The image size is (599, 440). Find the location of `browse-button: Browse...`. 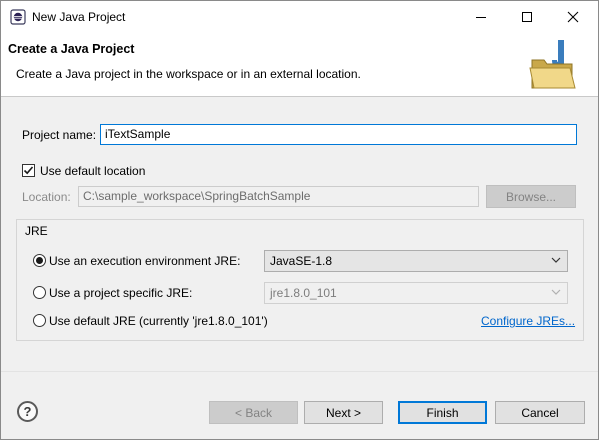

browse-button: Browse... is located at coordinates (531, 196).